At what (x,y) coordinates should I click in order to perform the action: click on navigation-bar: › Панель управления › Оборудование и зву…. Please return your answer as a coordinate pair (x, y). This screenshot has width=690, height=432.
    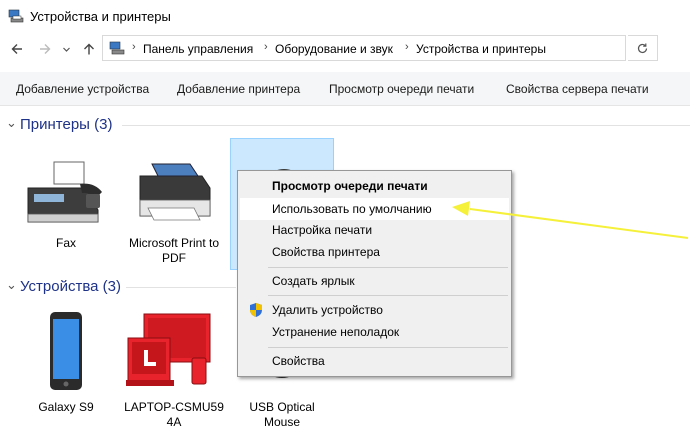
    Looking at the image, I should click on (345, 49).